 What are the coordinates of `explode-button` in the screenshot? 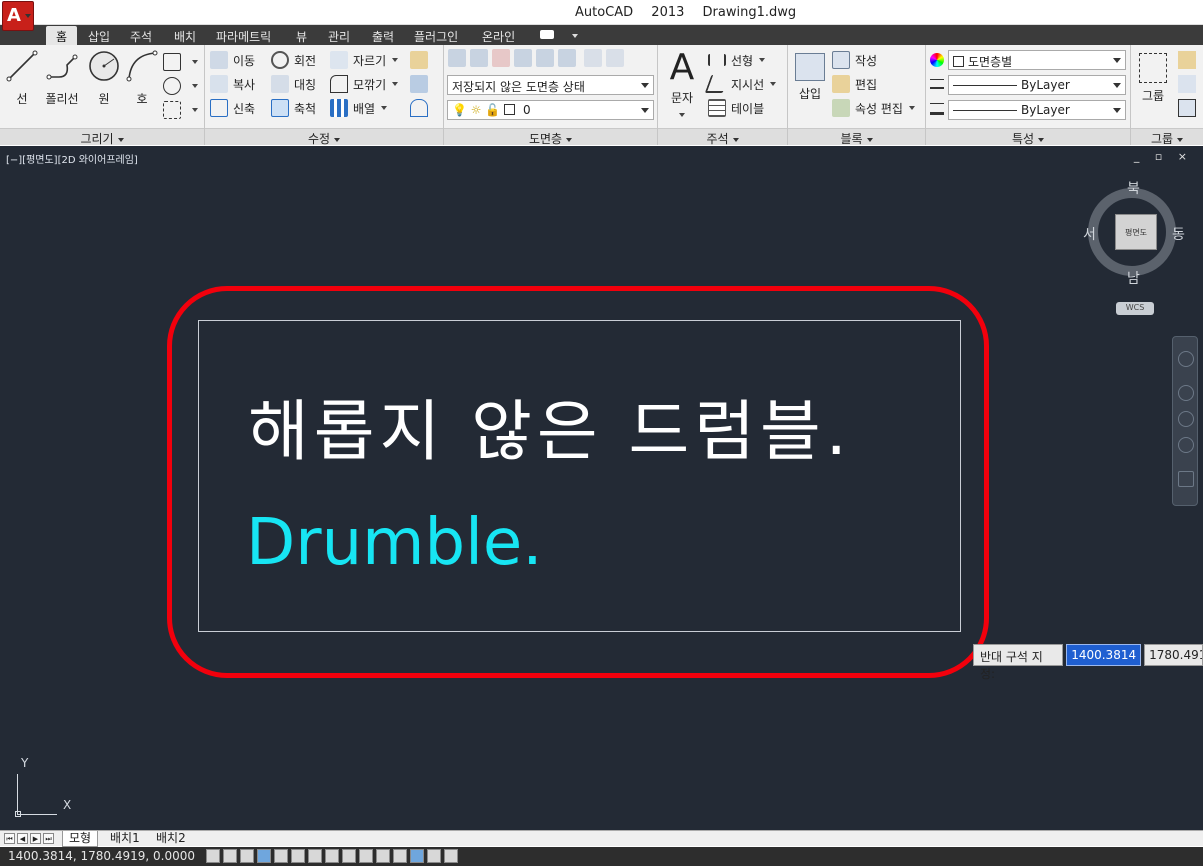 It's located at (421, 84).